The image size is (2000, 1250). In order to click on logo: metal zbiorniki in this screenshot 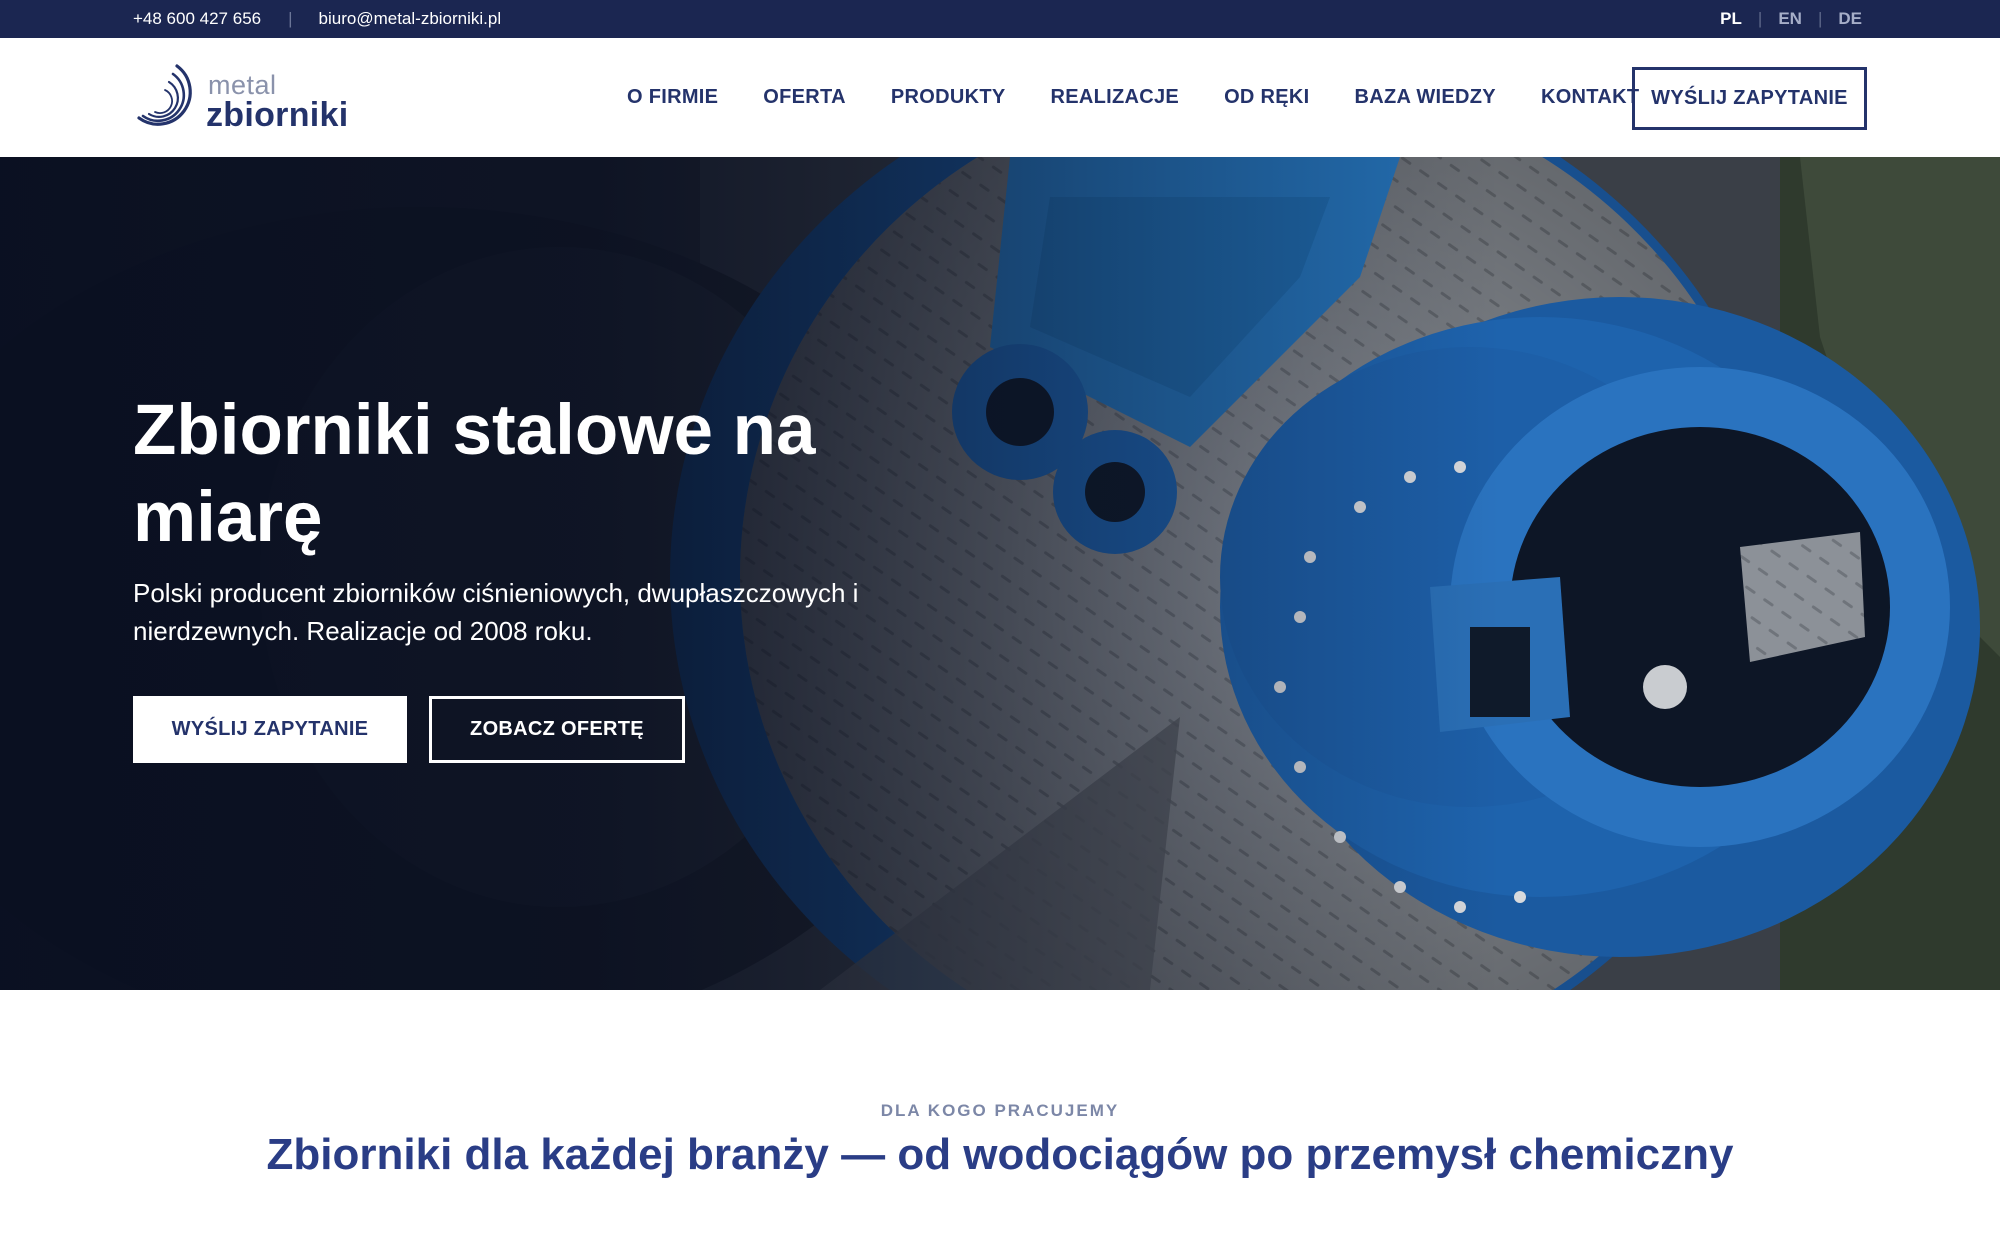, I will do `click(243, 98)`.